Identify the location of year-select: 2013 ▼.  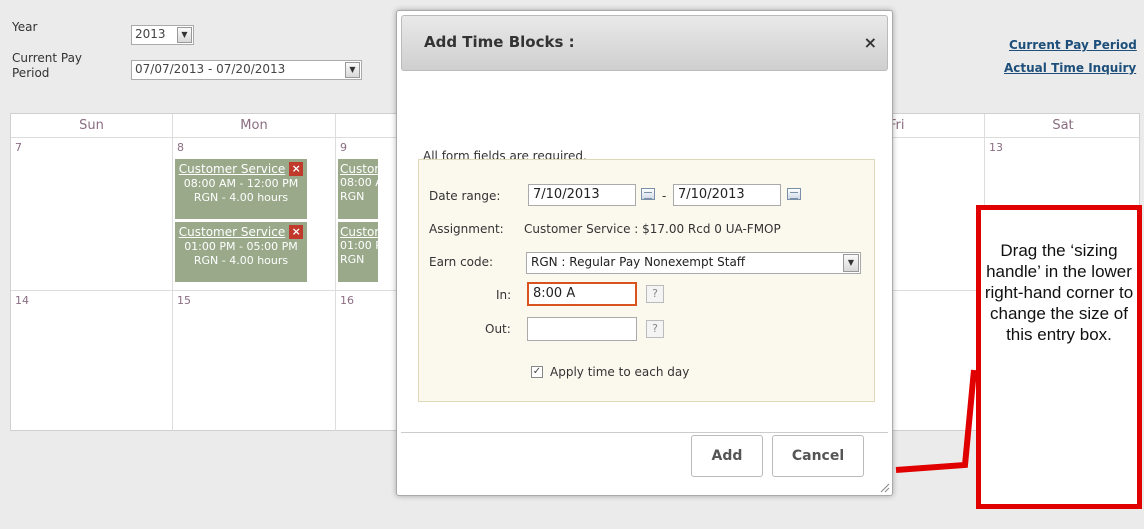
(162, 35).